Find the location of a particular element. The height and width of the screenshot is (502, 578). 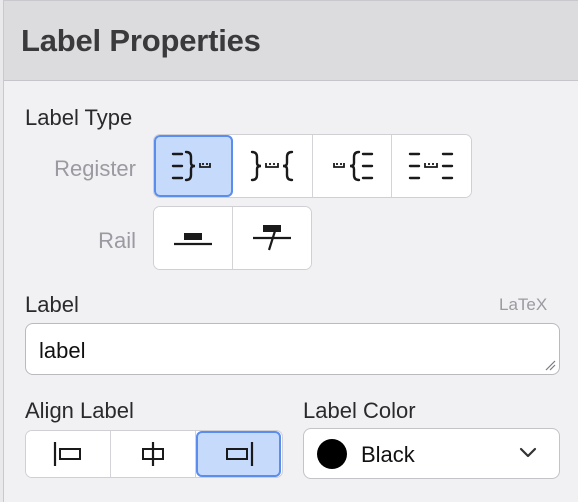

register-row-label: Register is located at coordinates (95, 168).